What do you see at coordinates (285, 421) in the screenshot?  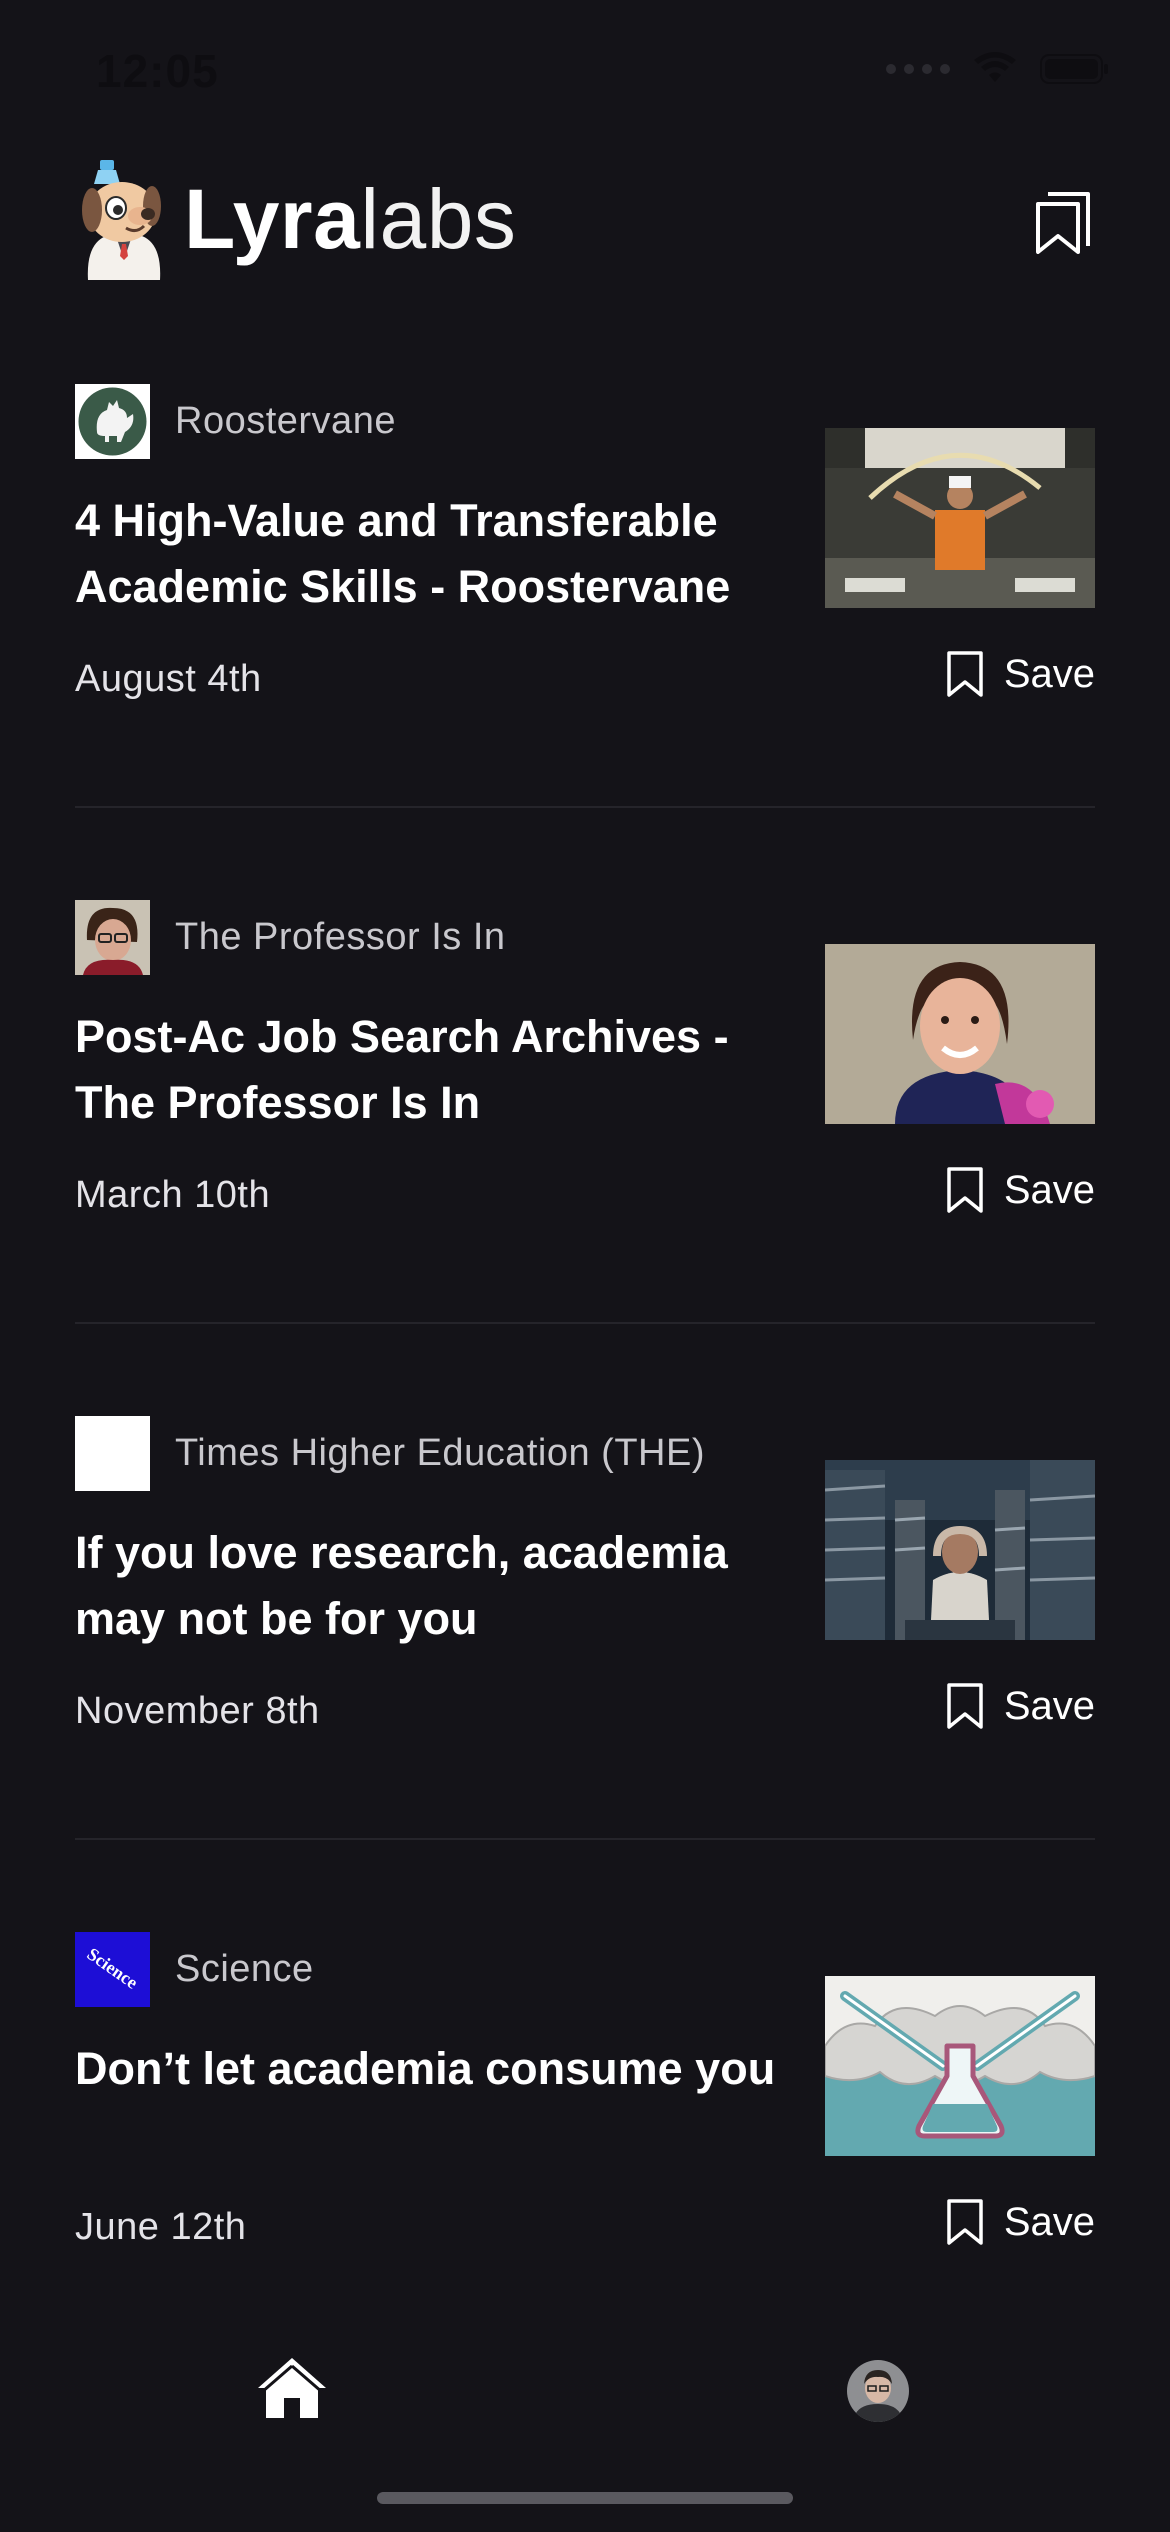 I see `source-name: Roostervane` at bounding box center [285, 421].